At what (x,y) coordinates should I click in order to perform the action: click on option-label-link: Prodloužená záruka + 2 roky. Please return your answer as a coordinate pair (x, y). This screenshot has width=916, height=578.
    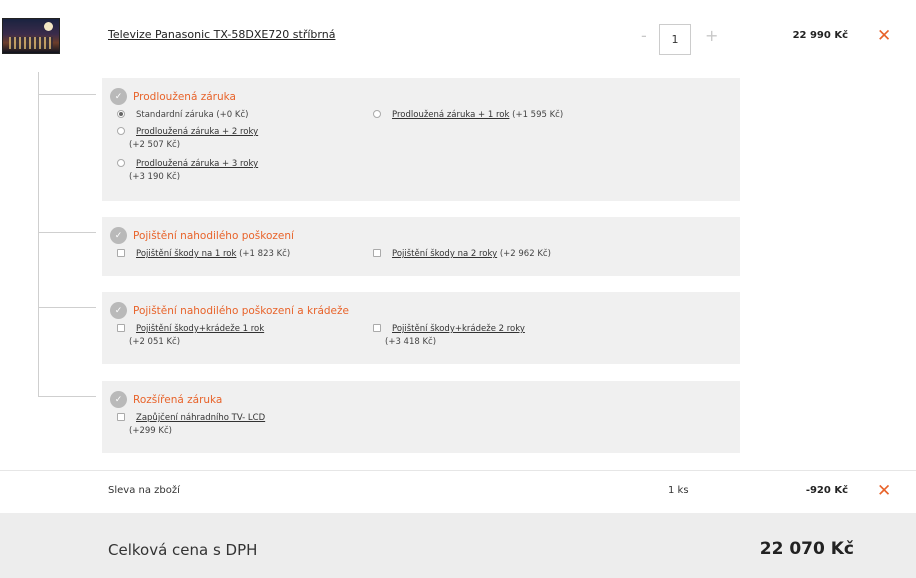
    Looking at the image, I should click on (197, 132).